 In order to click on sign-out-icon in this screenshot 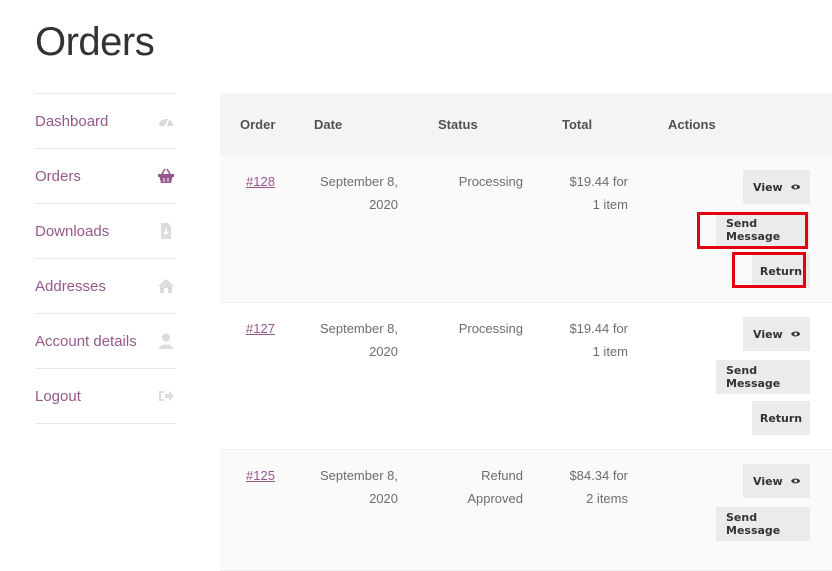, I will do `click(166, 396)`.